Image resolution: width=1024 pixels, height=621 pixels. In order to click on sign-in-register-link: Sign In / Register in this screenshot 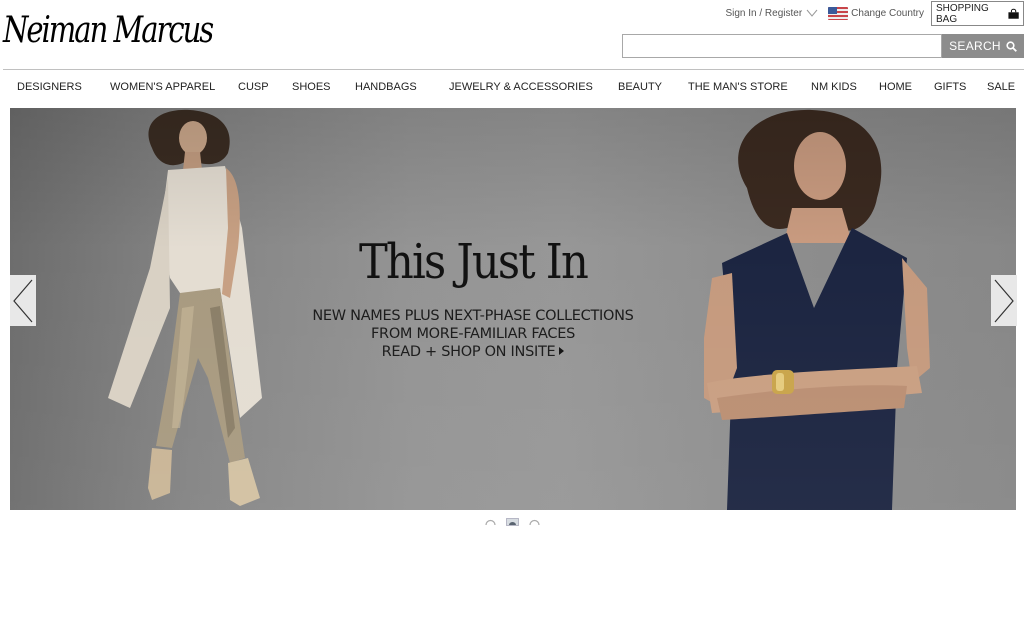, I will do `click(763, 13)`.